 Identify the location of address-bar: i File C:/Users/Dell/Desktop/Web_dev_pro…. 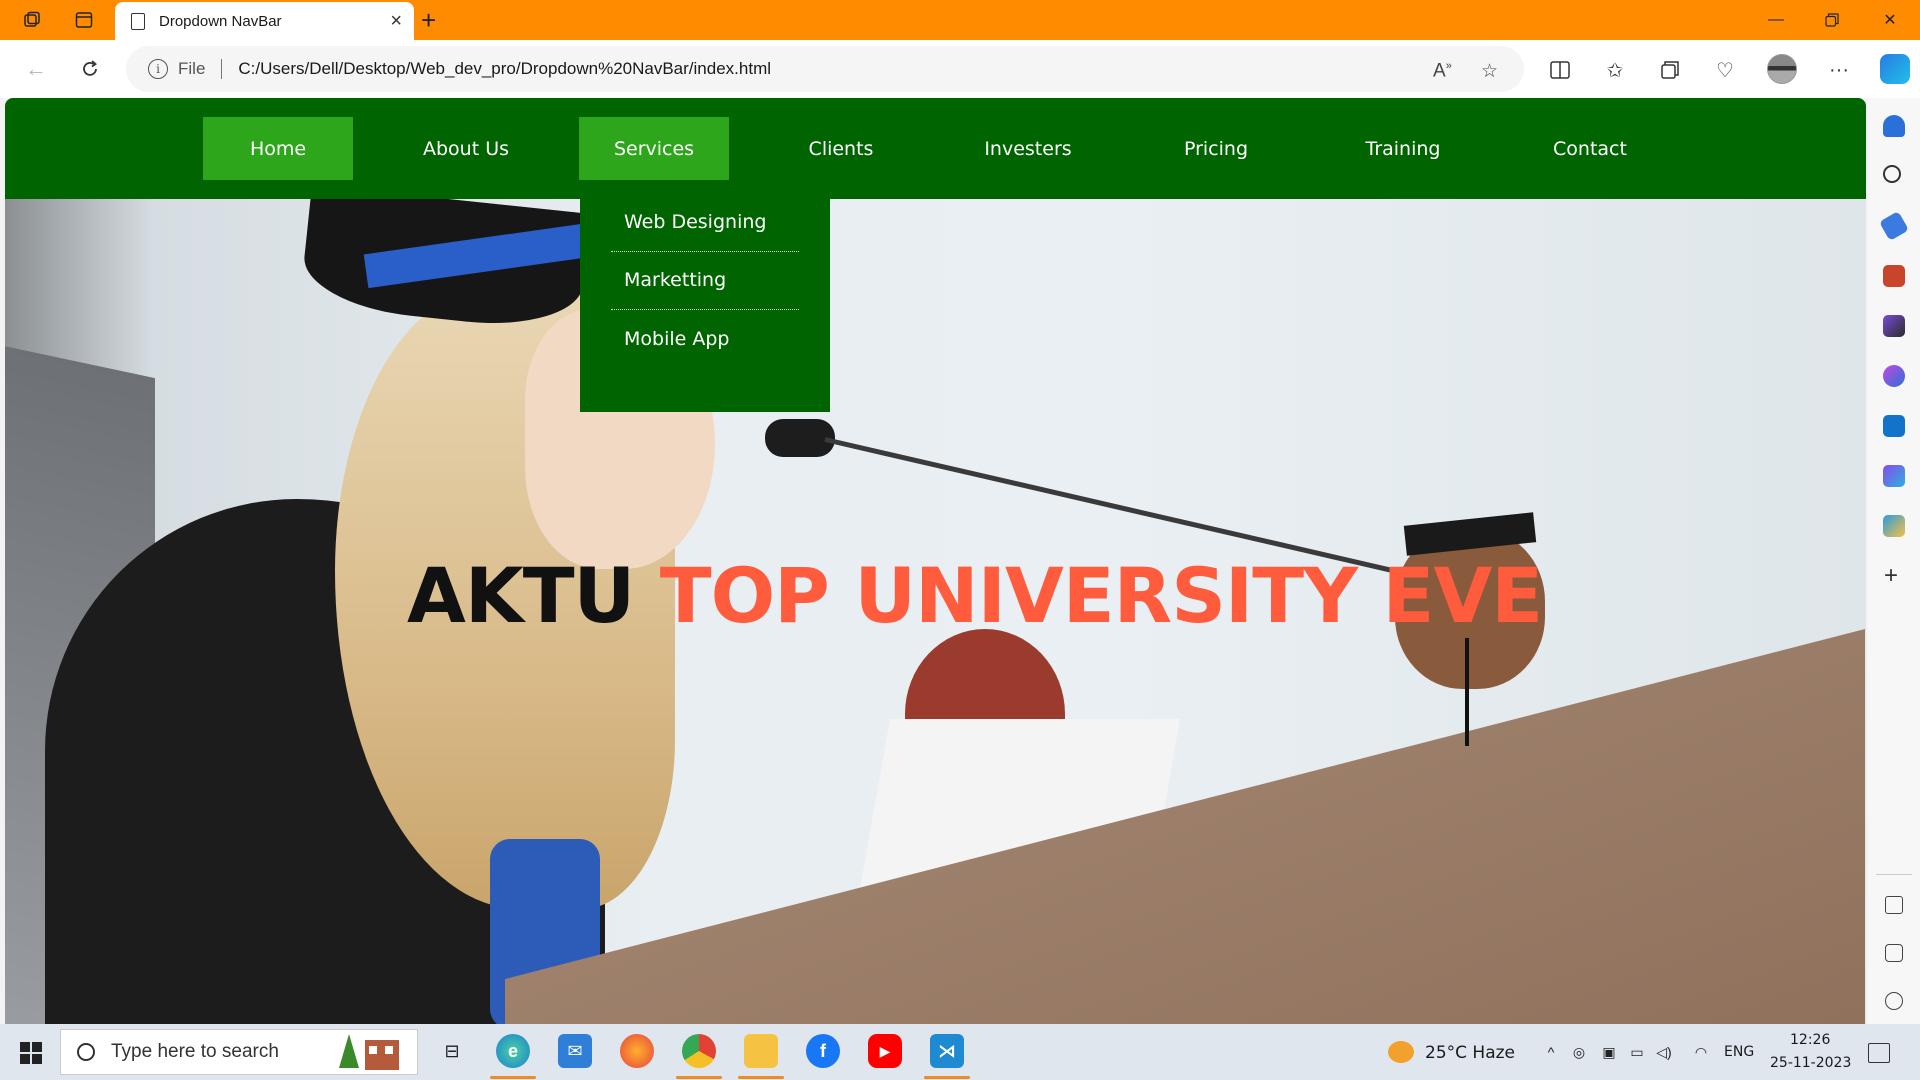
(825, 69).